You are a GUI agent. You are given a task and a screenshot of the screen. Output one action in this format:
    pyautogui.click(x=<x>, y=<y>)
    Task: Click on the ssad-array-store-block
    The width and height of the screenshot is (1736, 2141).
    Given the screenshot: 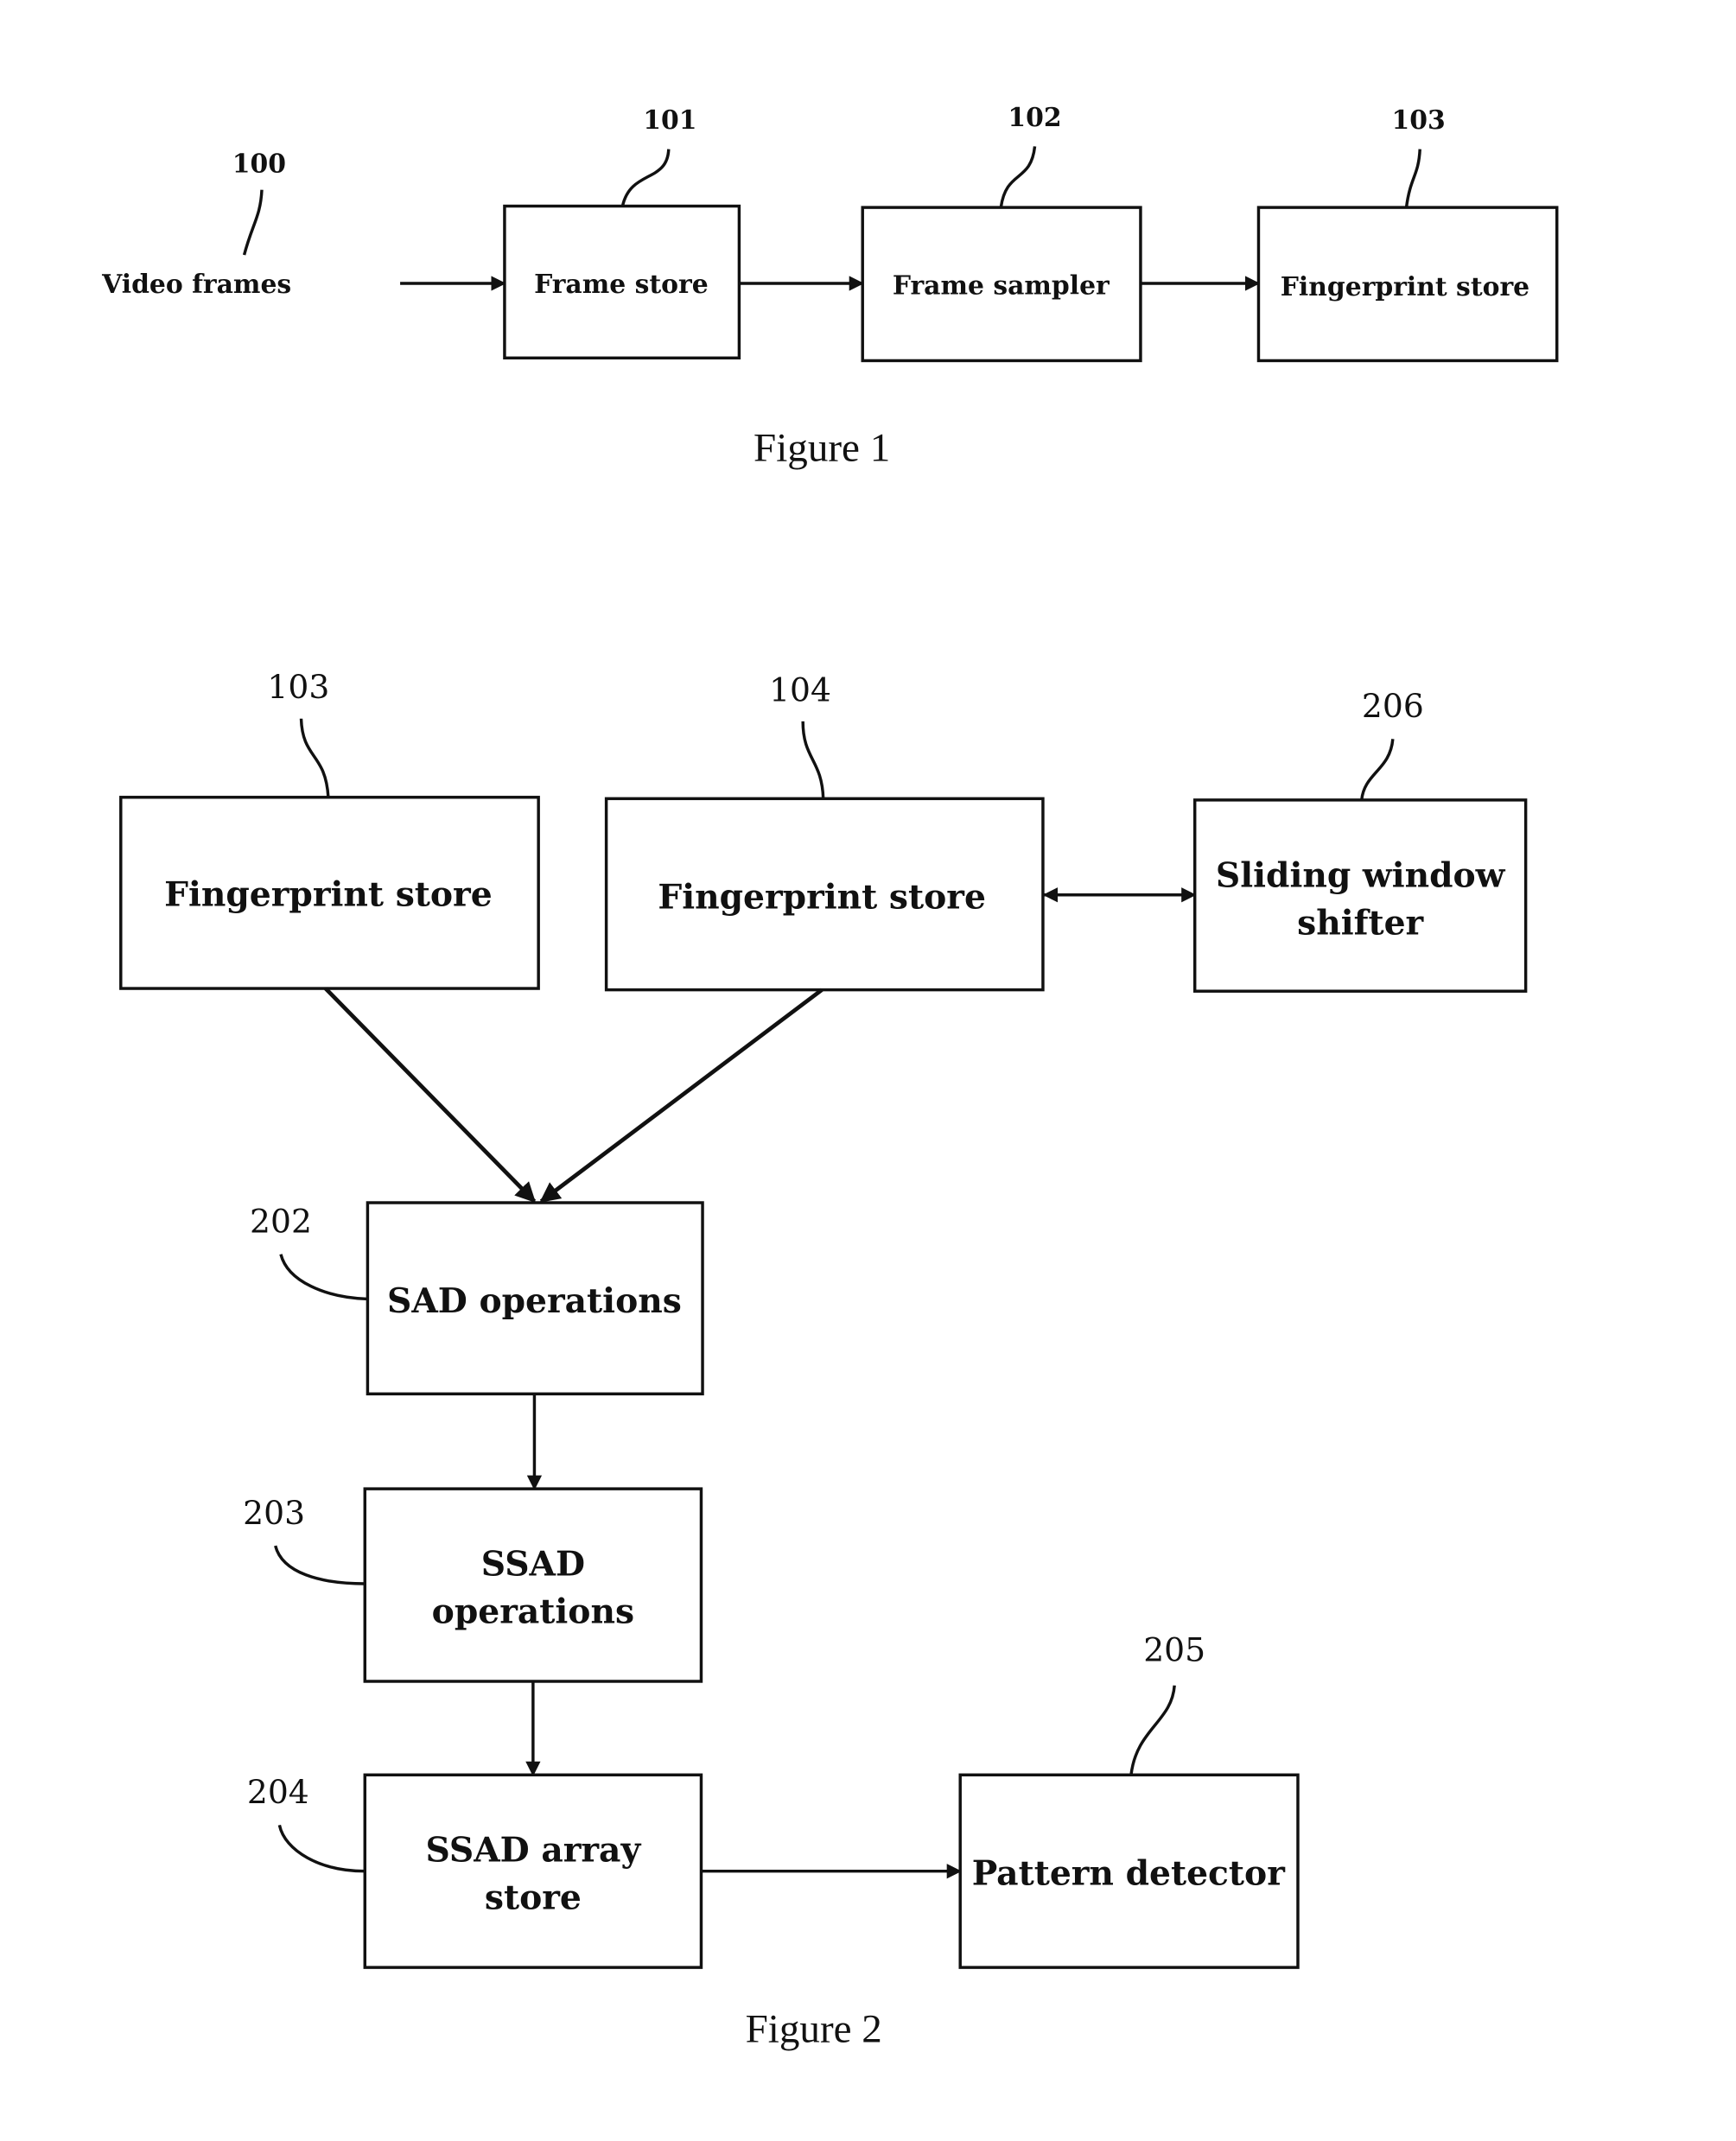 What is the action you would take?
    pyautogui.click(x=533, y=1871)
    